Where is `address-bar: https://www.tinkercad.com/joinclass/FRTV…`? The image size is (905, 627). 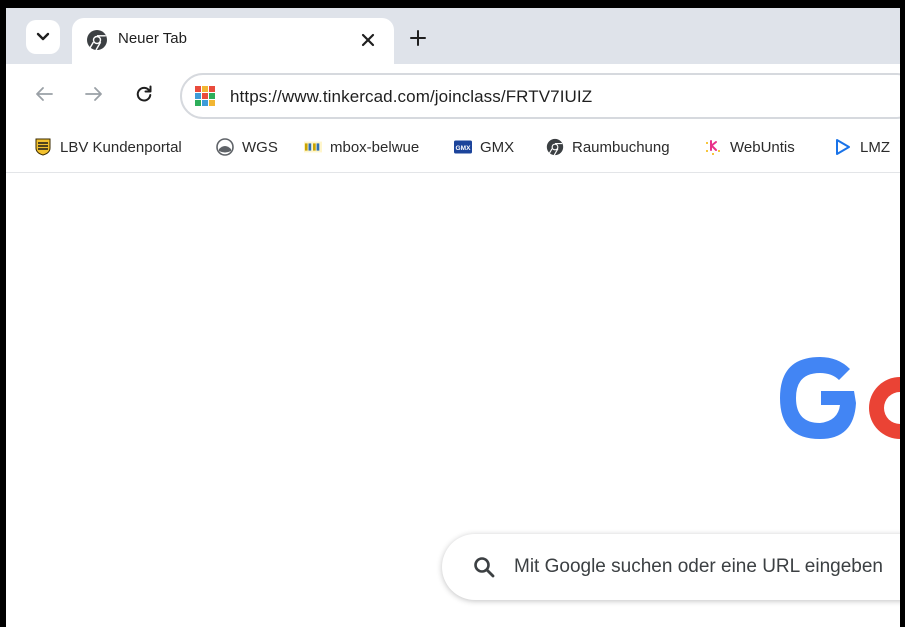 address-bar: https://www.tinkercad.com/joinclass/FRTV… is located at coordinates (542, 96).